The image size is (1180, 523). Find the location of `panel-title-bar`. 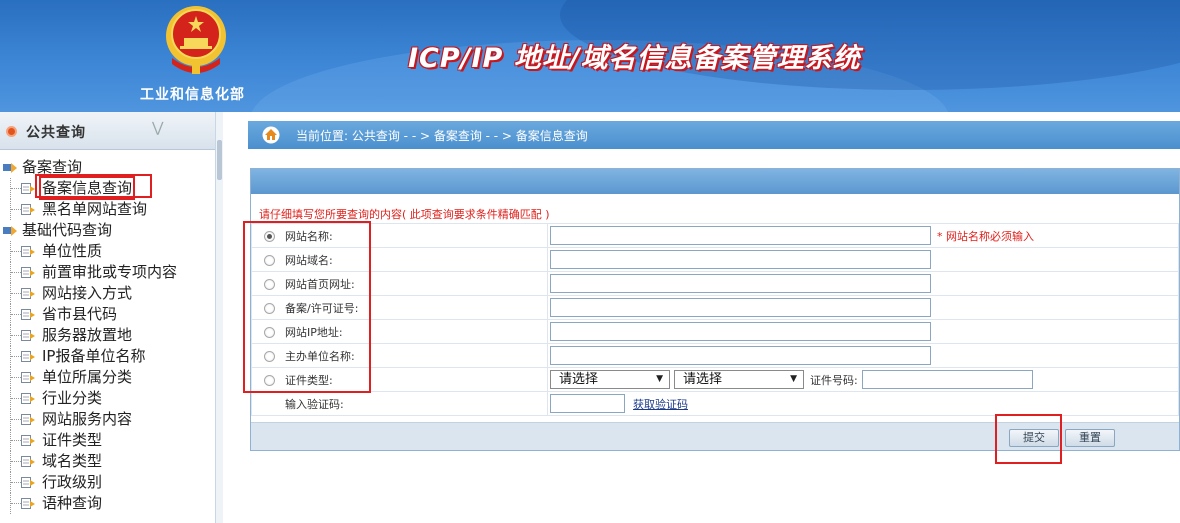

panel-title-bar is located at coordinates (715, 181).